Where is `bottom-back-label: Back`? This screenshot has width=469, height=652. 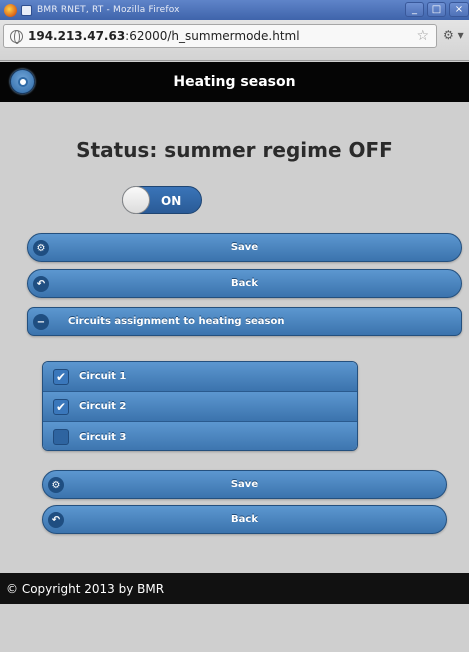
bottom-back-label: Back is located at coordinates (244, 519).